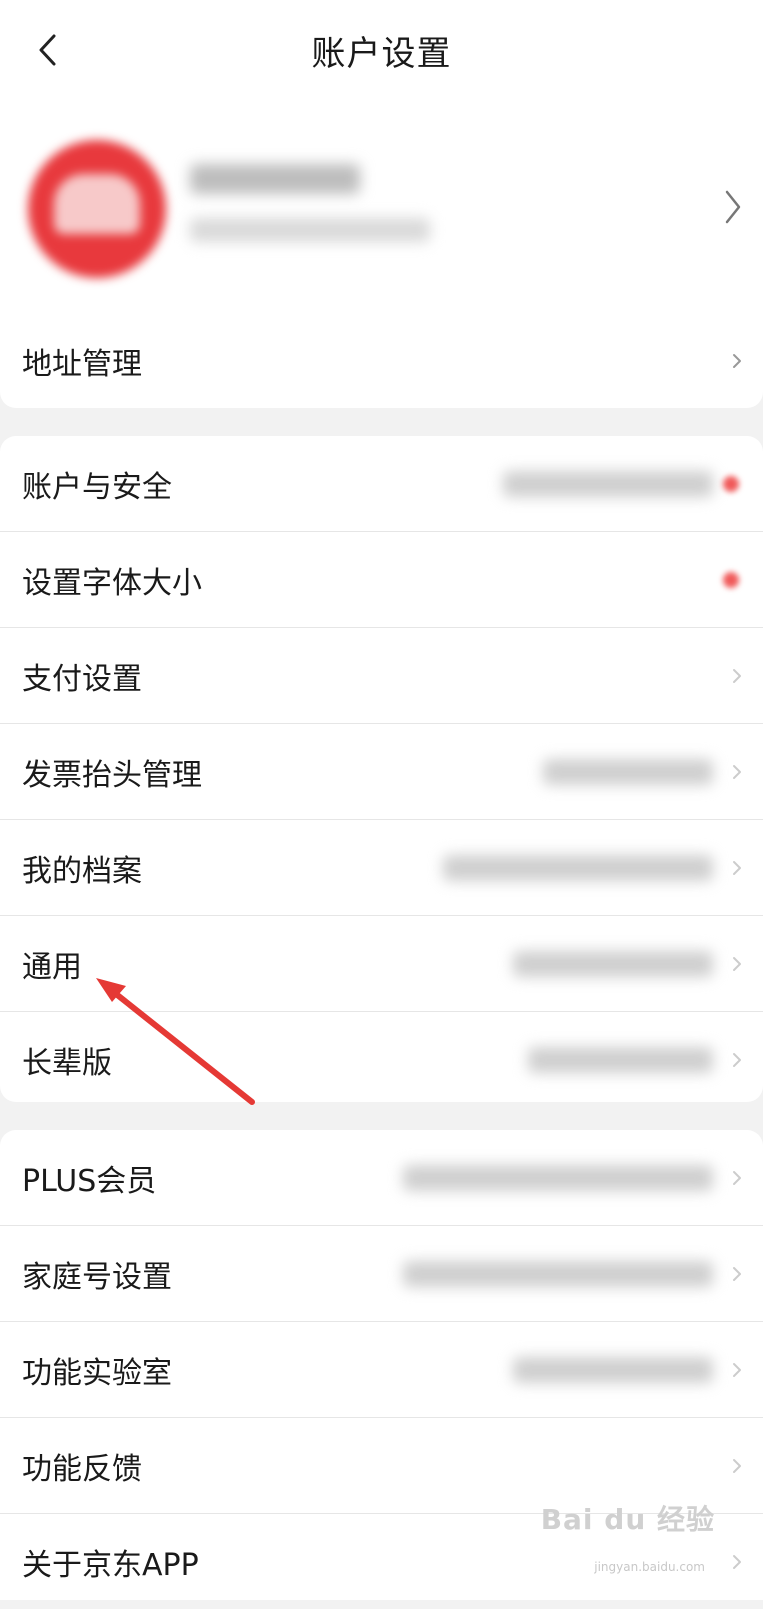 This screenshot has width=763, height=1609. Describe the element at coordinates (89, 1181) in the screenshot. I see `row-label: PLUS会员` at that location.